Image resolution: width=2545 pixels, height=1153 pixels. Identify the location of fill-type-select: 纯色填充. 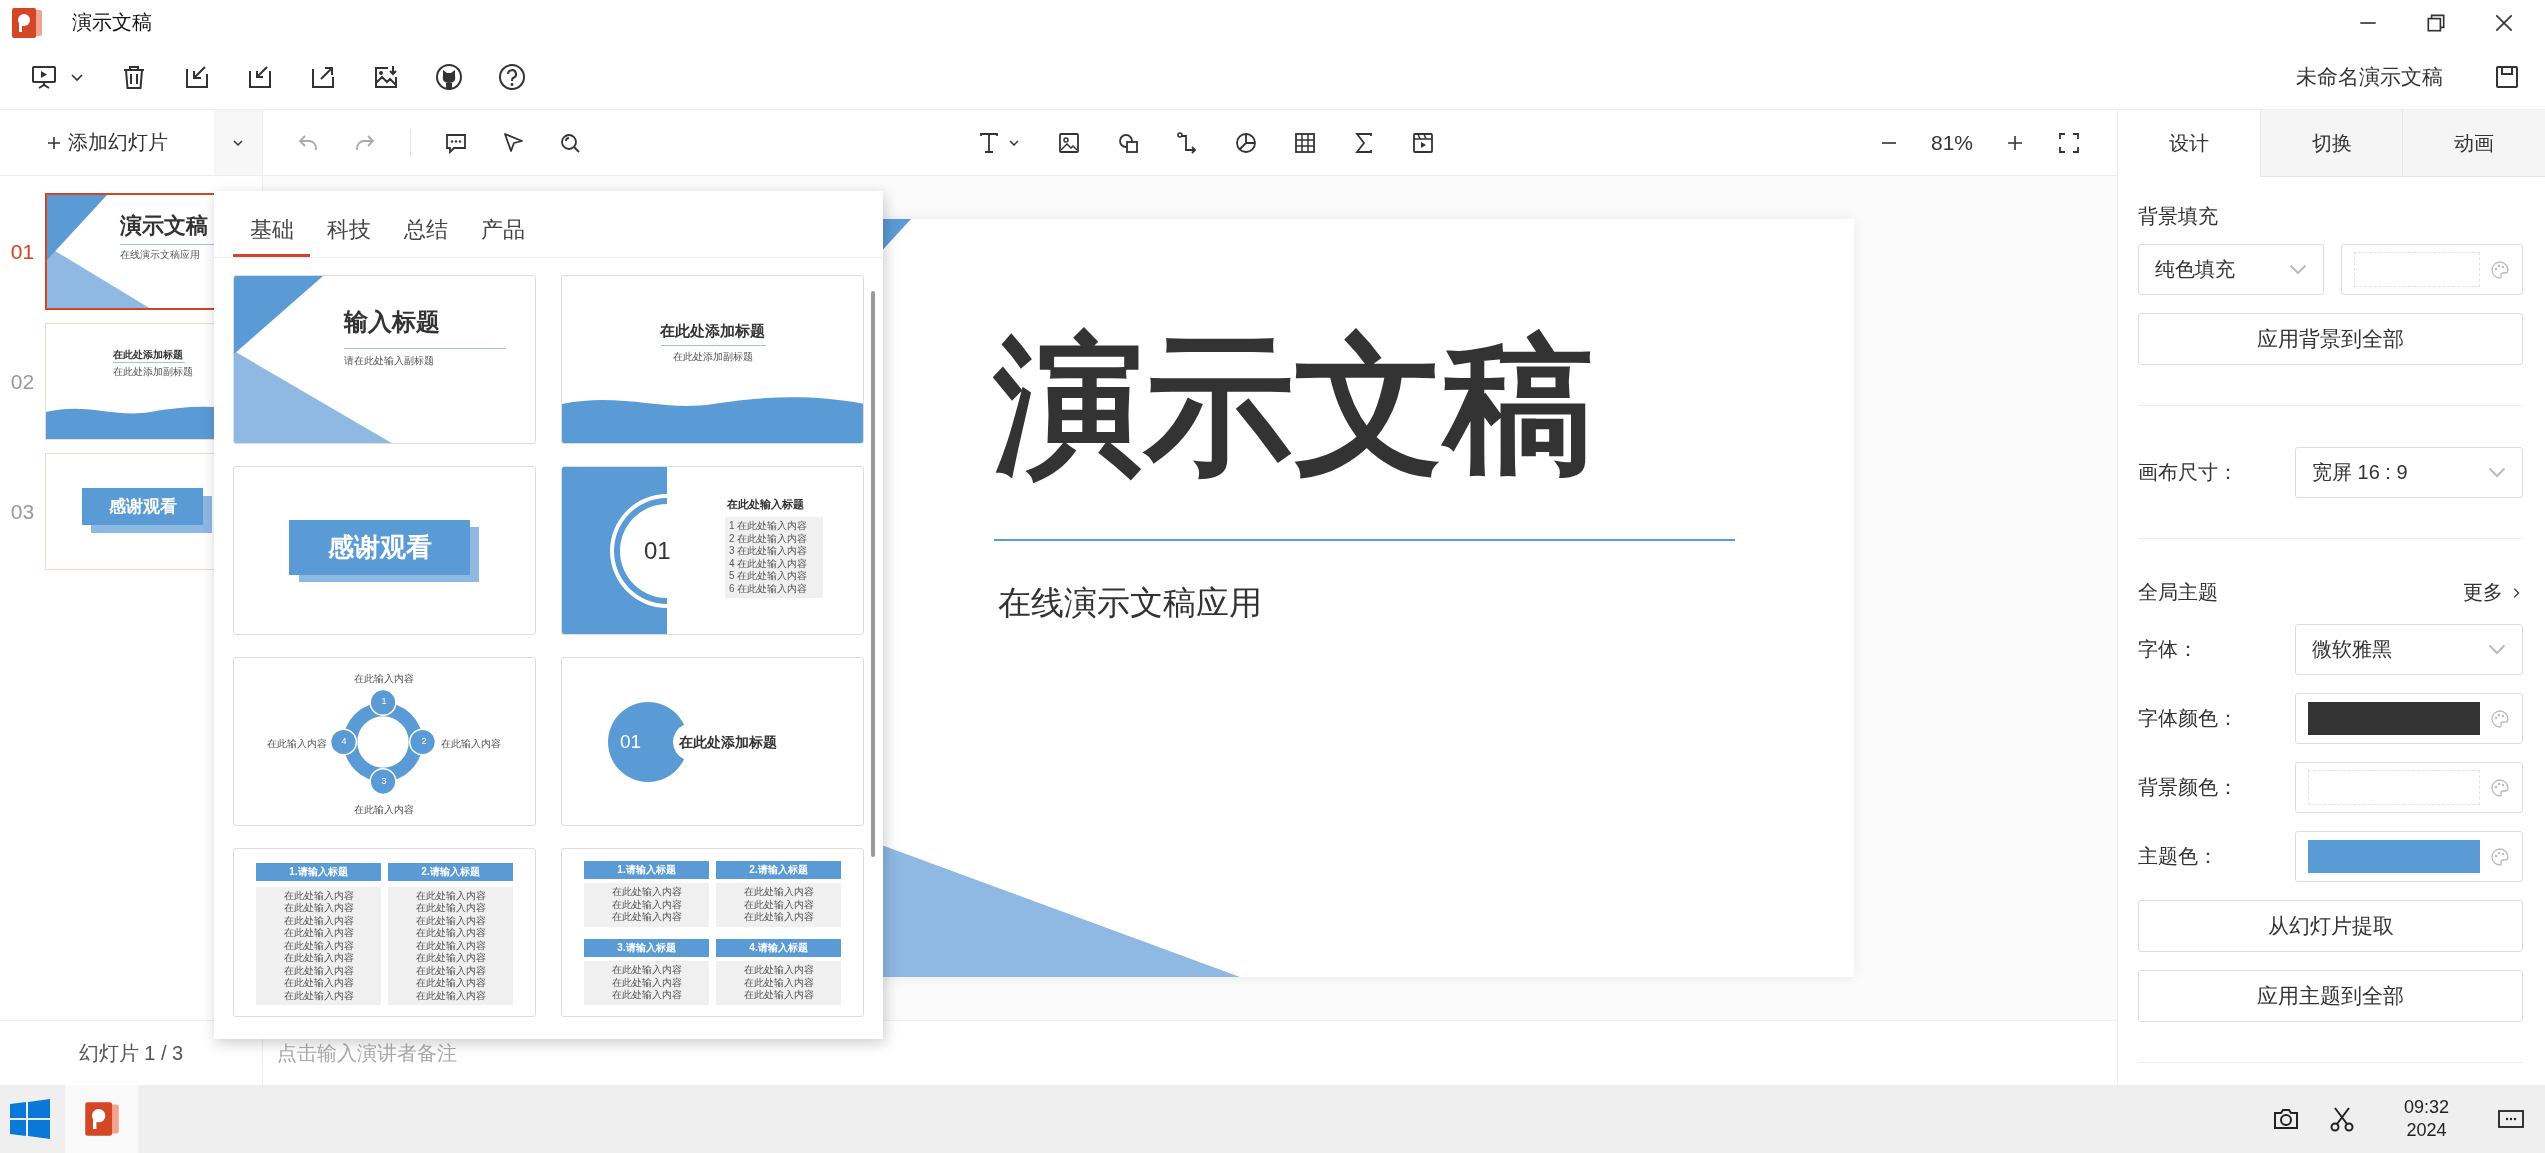
(2231, 269).